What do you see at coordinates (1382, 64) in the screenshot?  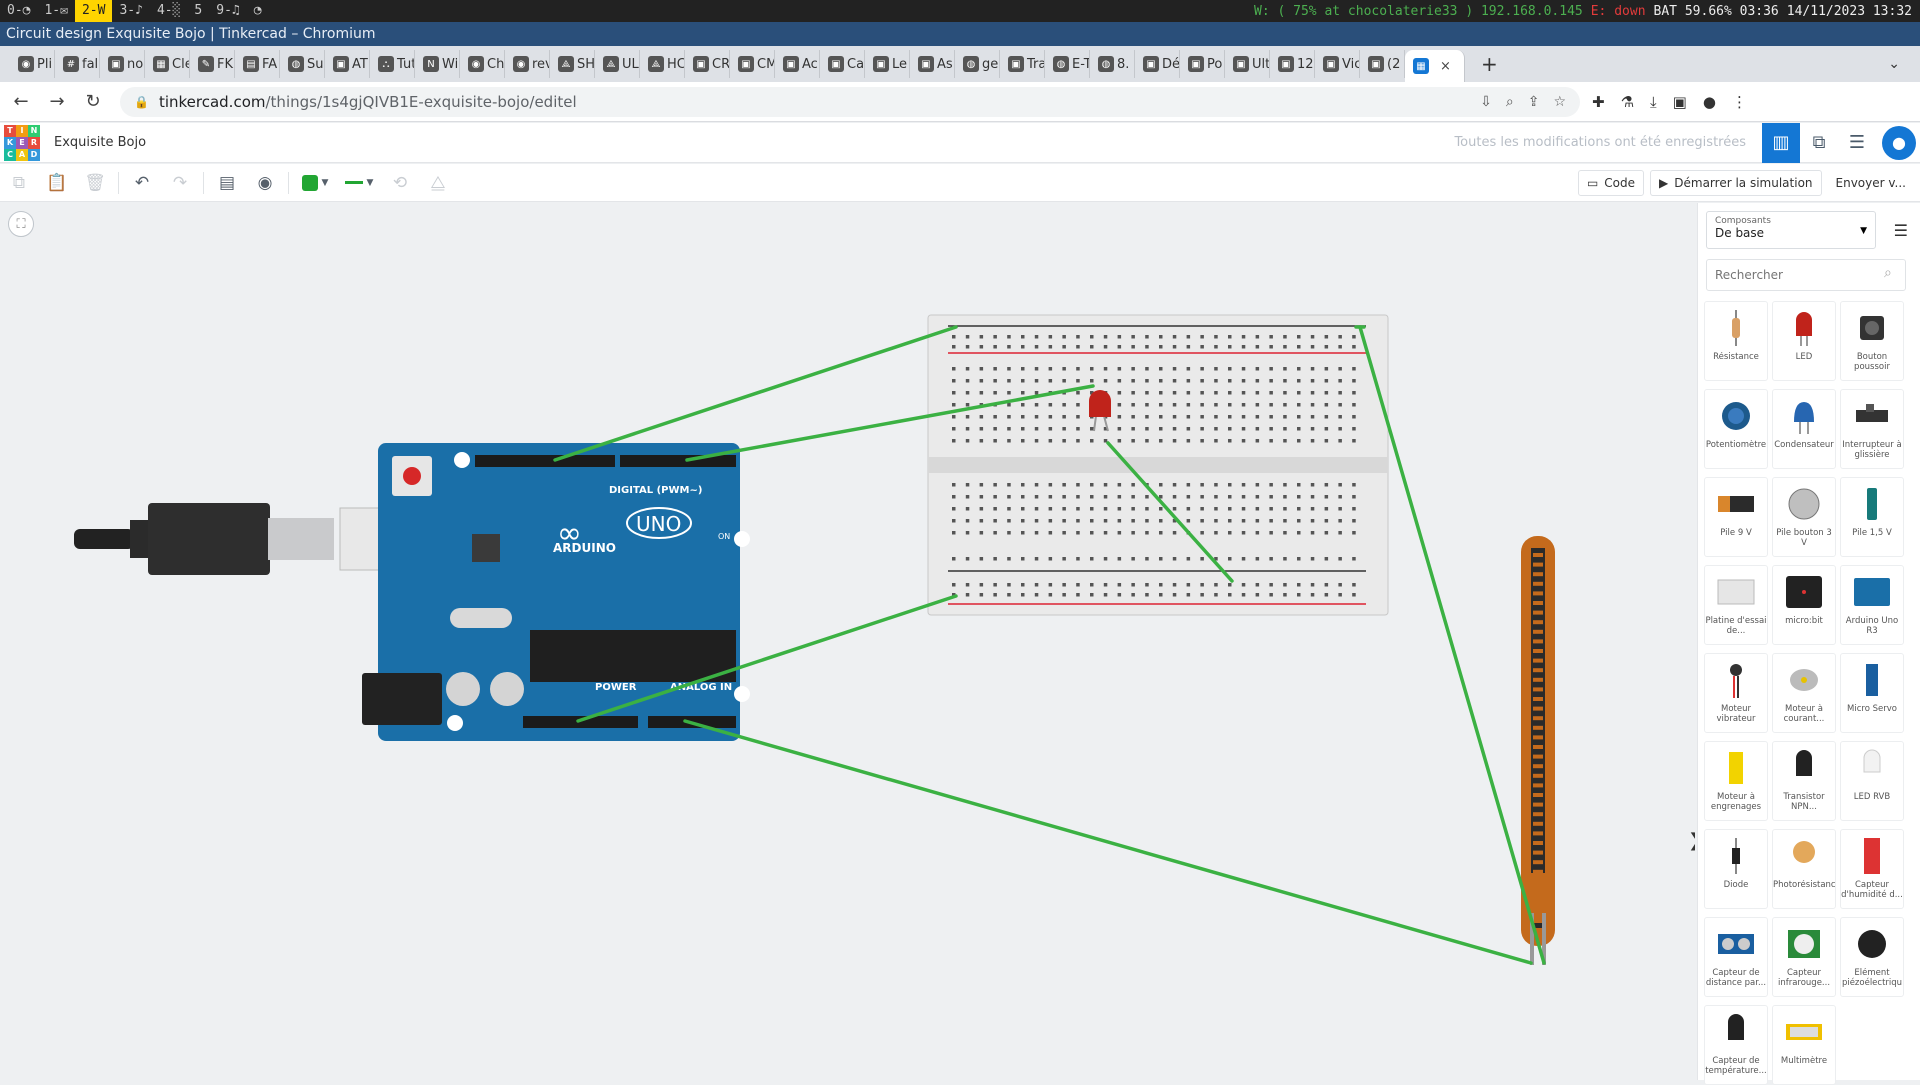 I see `tab-30: ▣ (2` at bounding box center [1382, 64].